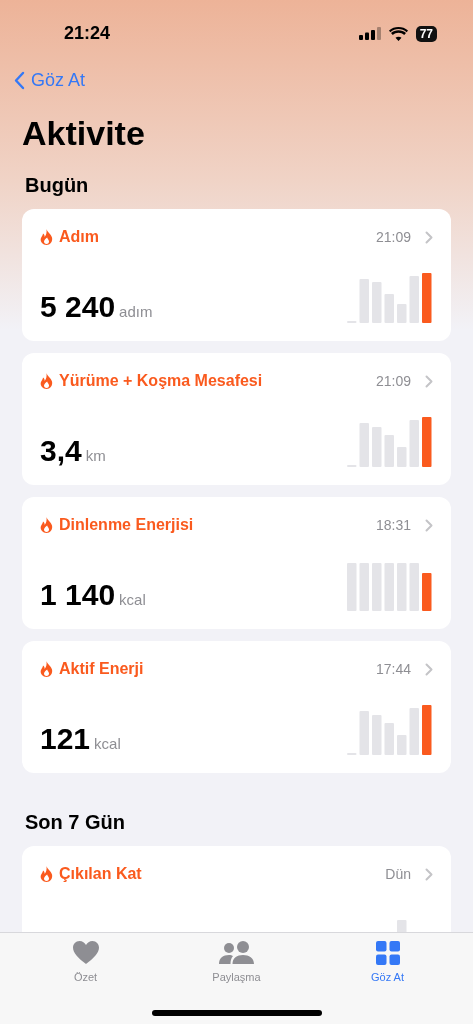 This screenshot has height=1024, width=473. What do you see at coordinates (75, 822) in the screenshot?
I see `section-heading: Son 7 Gün` at bounding box center [75, 822].